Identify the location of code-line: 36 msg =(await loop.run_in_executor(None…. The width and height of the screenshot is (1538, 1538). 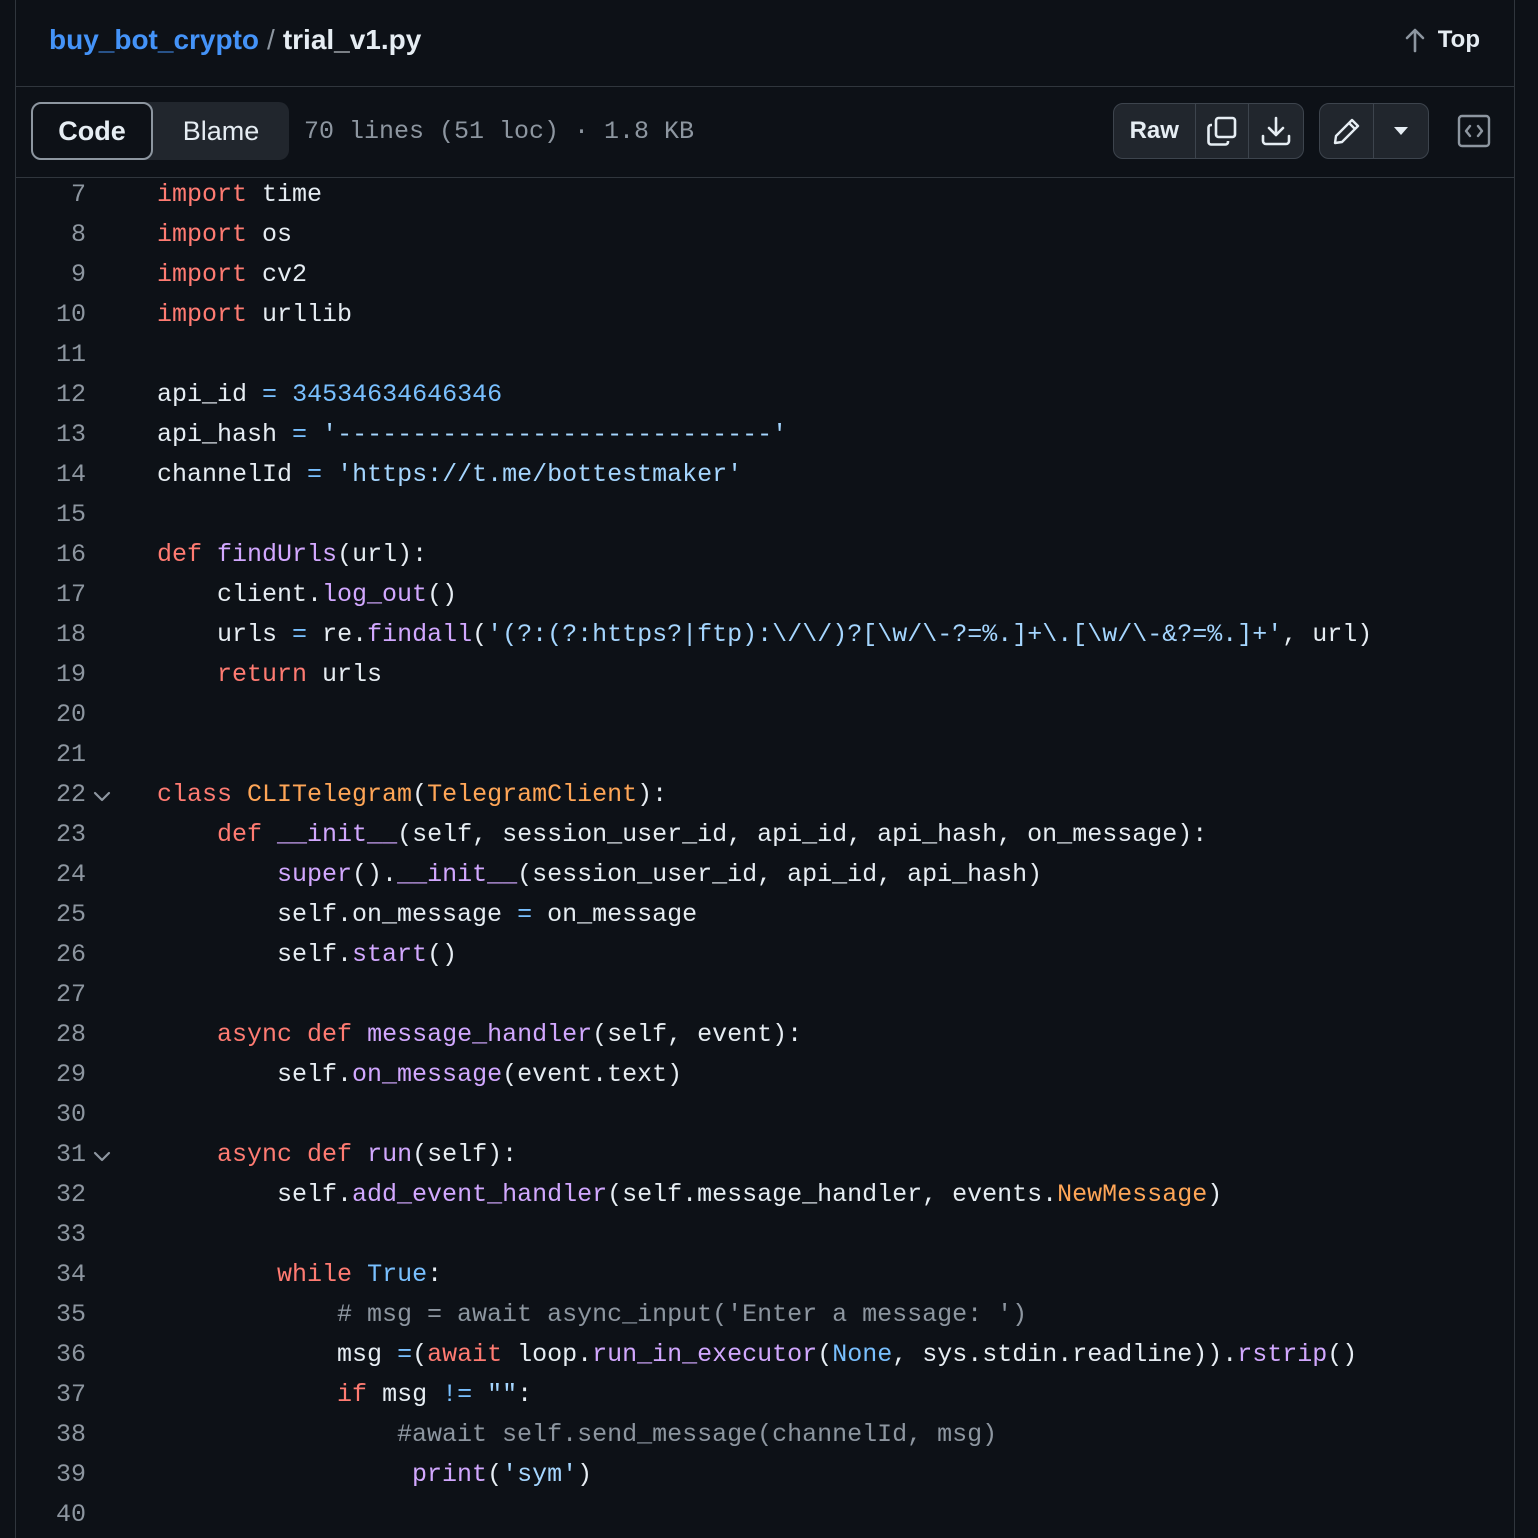
(765, 1358).